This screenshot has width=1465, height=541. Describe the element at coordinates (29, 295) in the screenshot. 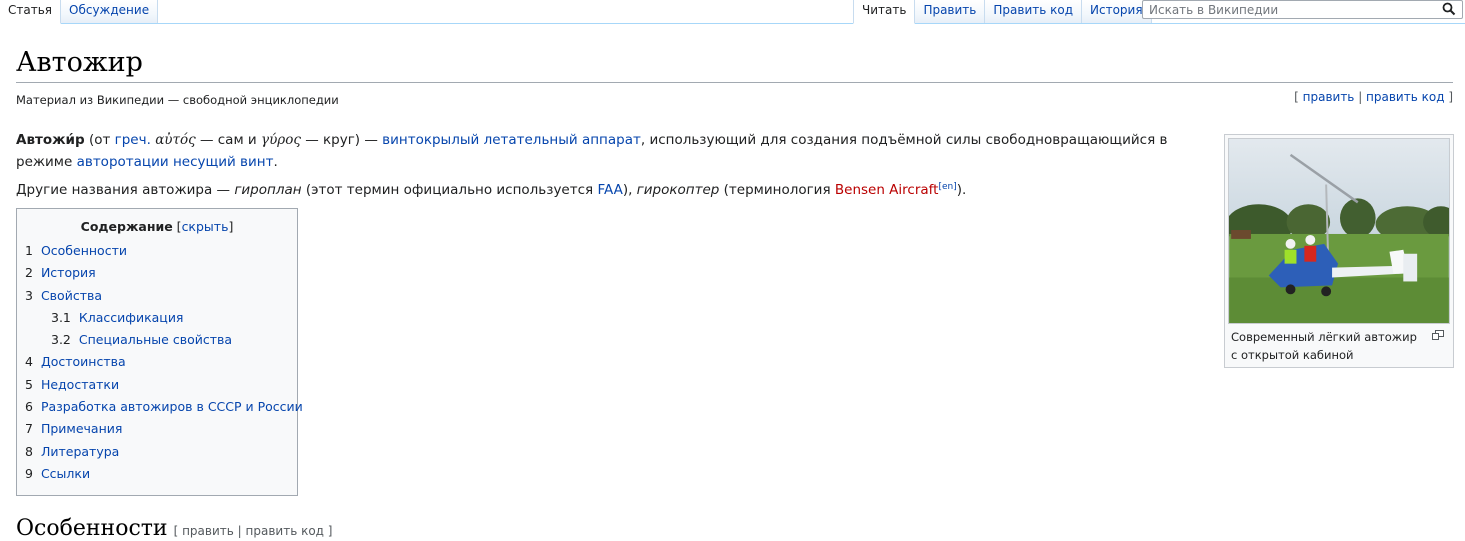

I see `toc-item-number: 3` at that location.